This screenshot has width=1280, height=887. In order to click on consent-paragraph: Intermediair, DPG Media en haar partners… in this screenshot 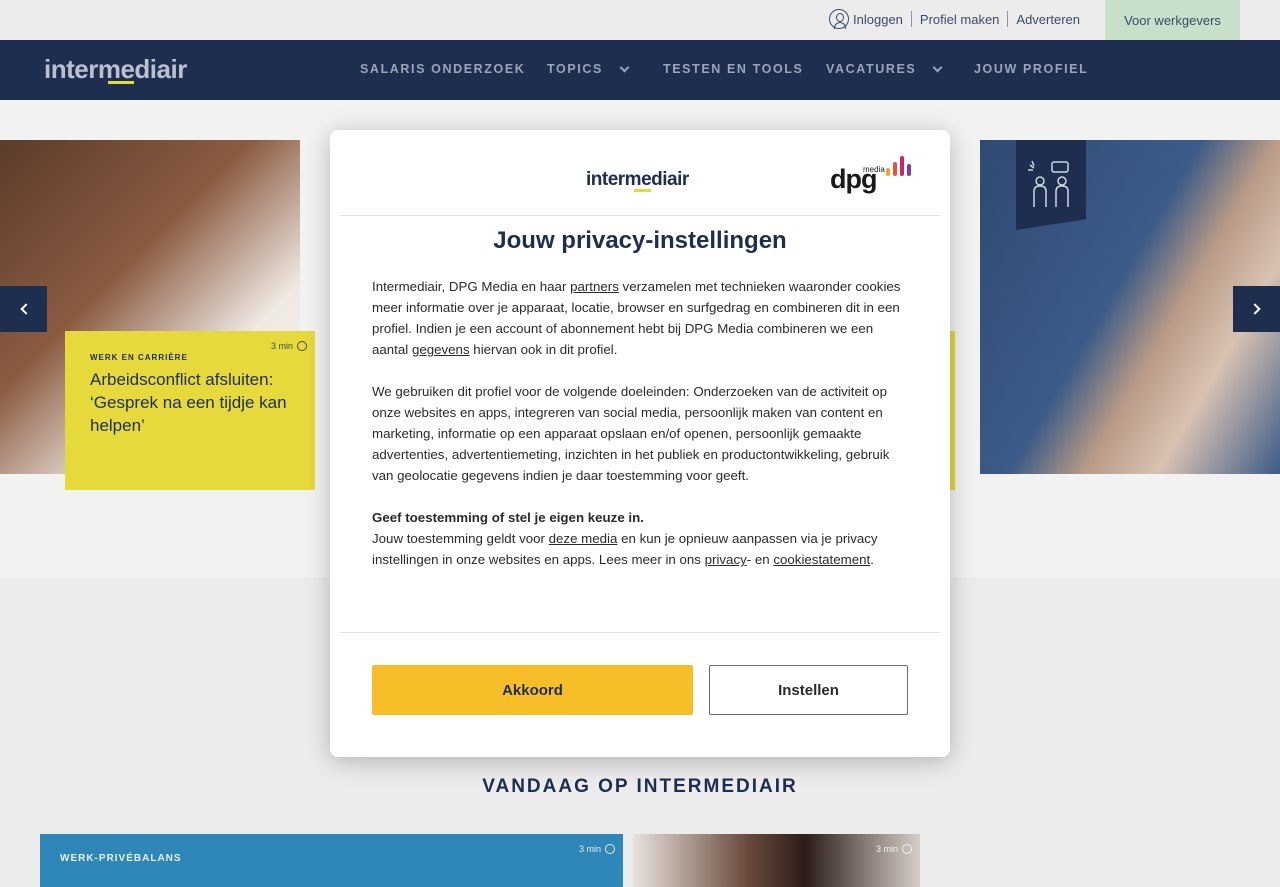, I will do `click(642, 318)`.